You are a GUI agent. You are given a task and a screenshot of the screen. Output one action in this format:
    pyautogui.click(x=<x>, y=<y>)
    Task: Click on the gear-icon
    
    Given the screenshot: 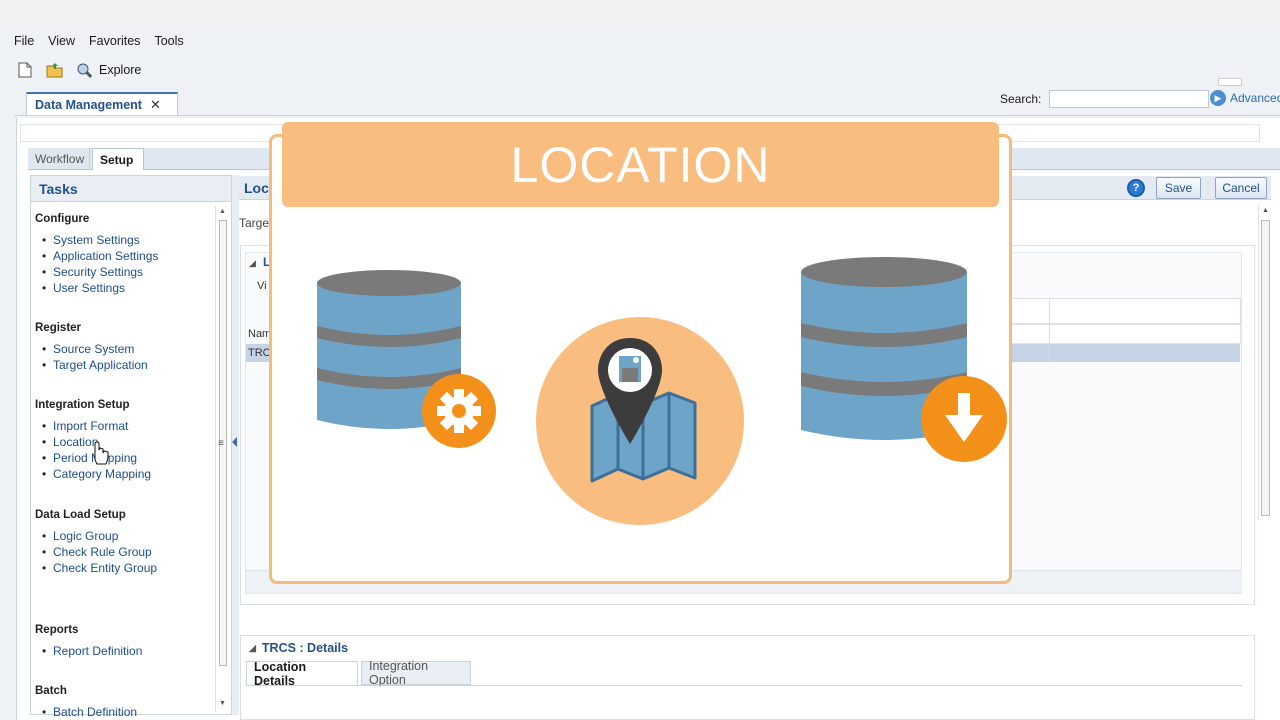 What is the action you would take?
    pyautogui.click(x=459, y=411)
    